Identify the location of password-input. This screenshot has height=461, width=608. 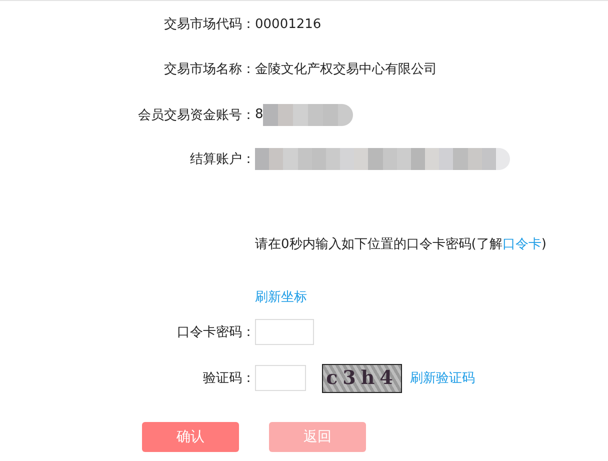
(284, 332).